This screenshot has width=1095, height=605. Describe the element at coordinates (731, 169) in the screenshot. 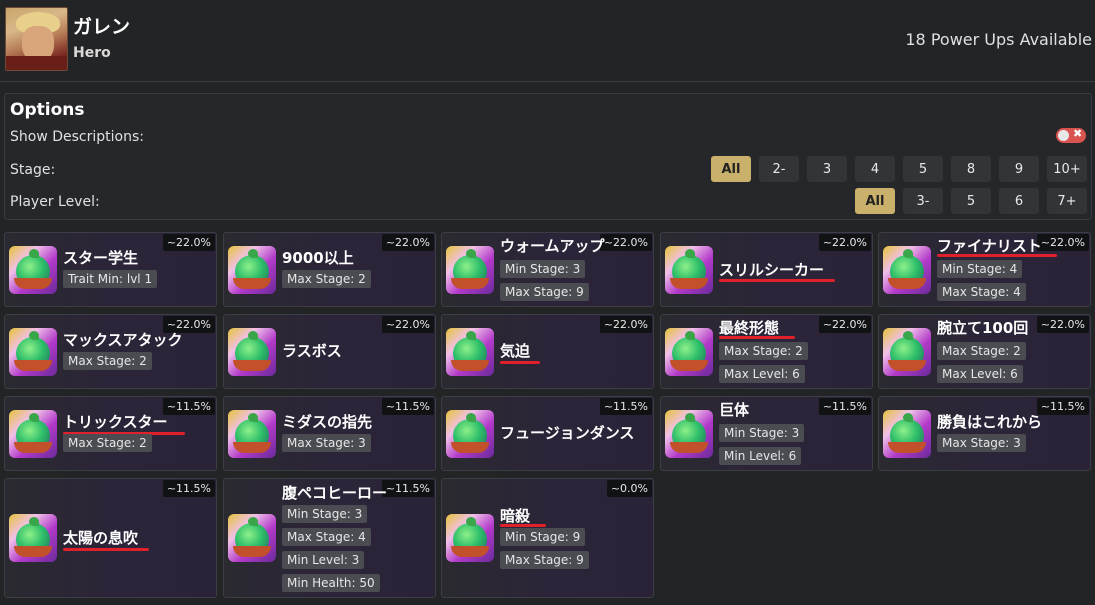

I see `stage-chip-all: All` at that location.